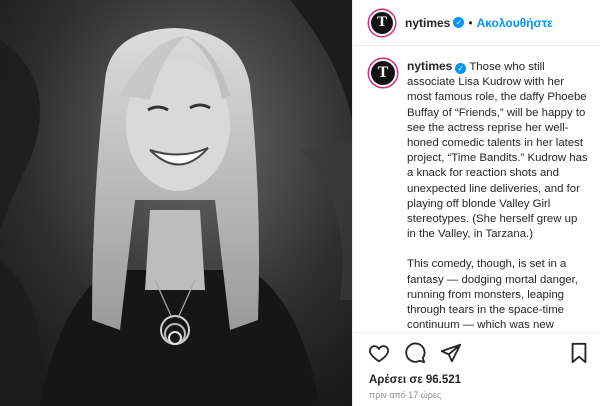 The image size is (600, 406). What do you see at coordinates (429, 66) in the screenshot?
I see `caption-username: nytimes` at bounding box center [429, 66].